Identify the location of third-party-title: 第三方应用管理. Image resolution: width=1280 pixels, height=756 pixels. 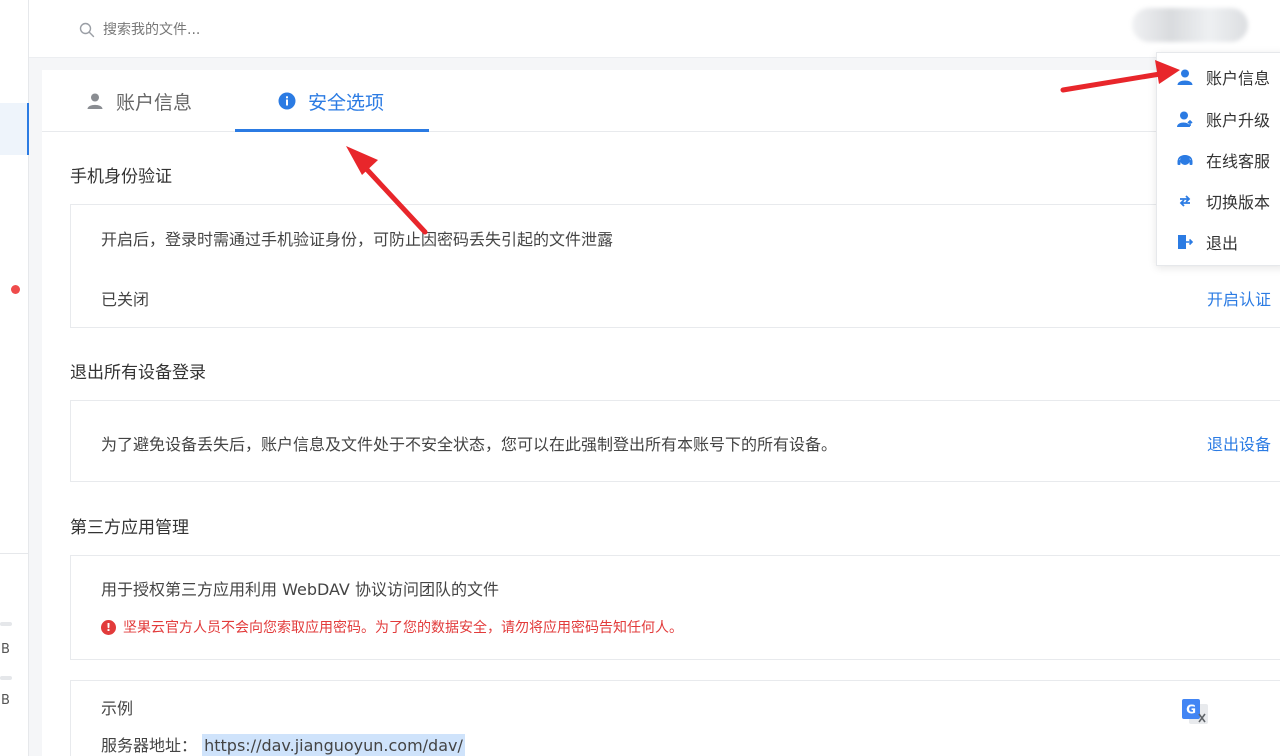
(129, 528).